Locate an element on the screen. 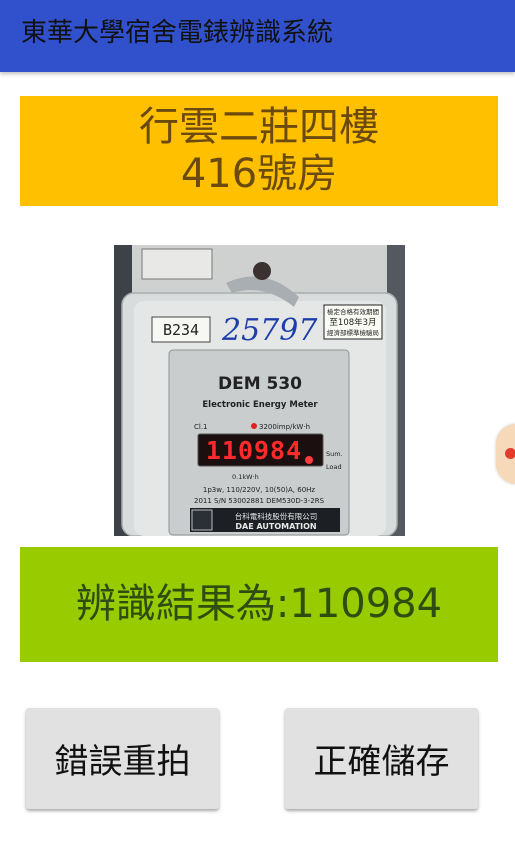 This screenshot has width=515, height=851. sticker-line2: 至108年3月 is located at coordinates (352, 322).